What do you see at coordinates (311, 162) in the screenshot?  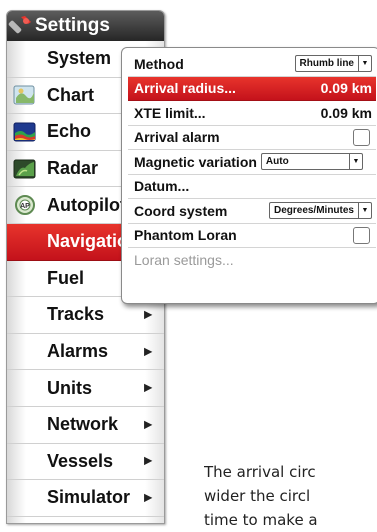 I see `magnetic-variation-dropdown: Auto ▼` at bounding box center [311, 162].